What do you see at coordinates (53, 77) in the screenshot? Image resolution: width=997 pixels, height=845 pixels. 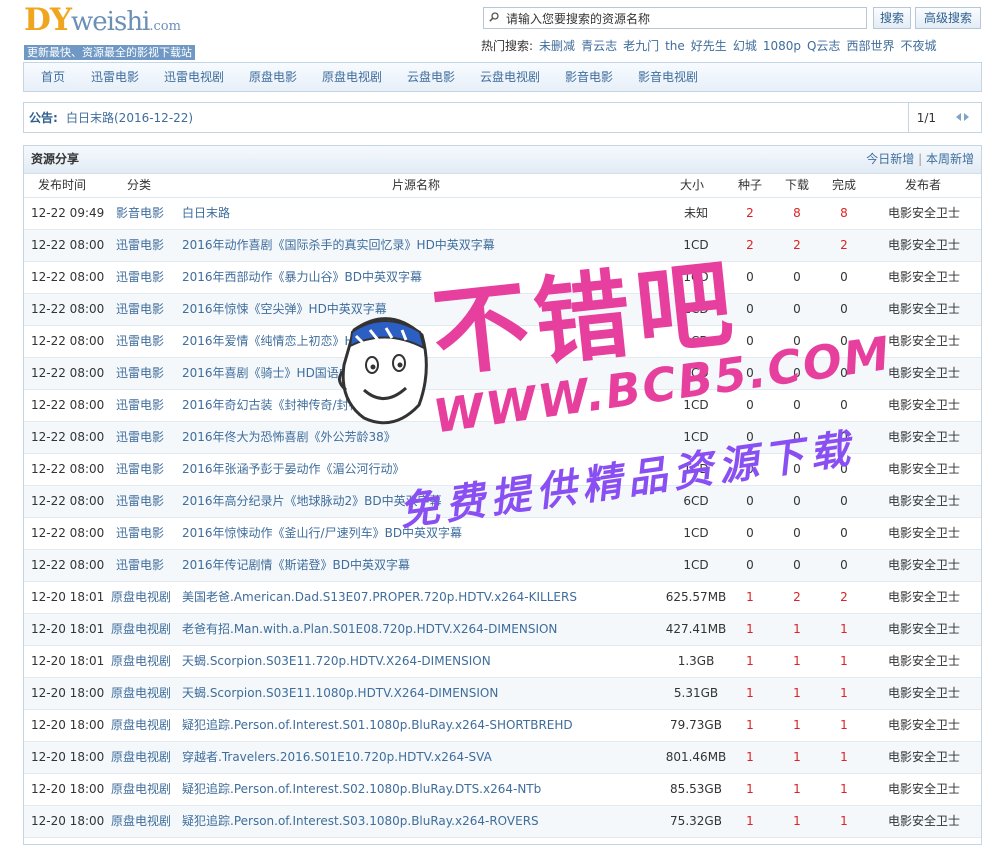 I see `nav-home: 首页` at bounding box center [53, 77].